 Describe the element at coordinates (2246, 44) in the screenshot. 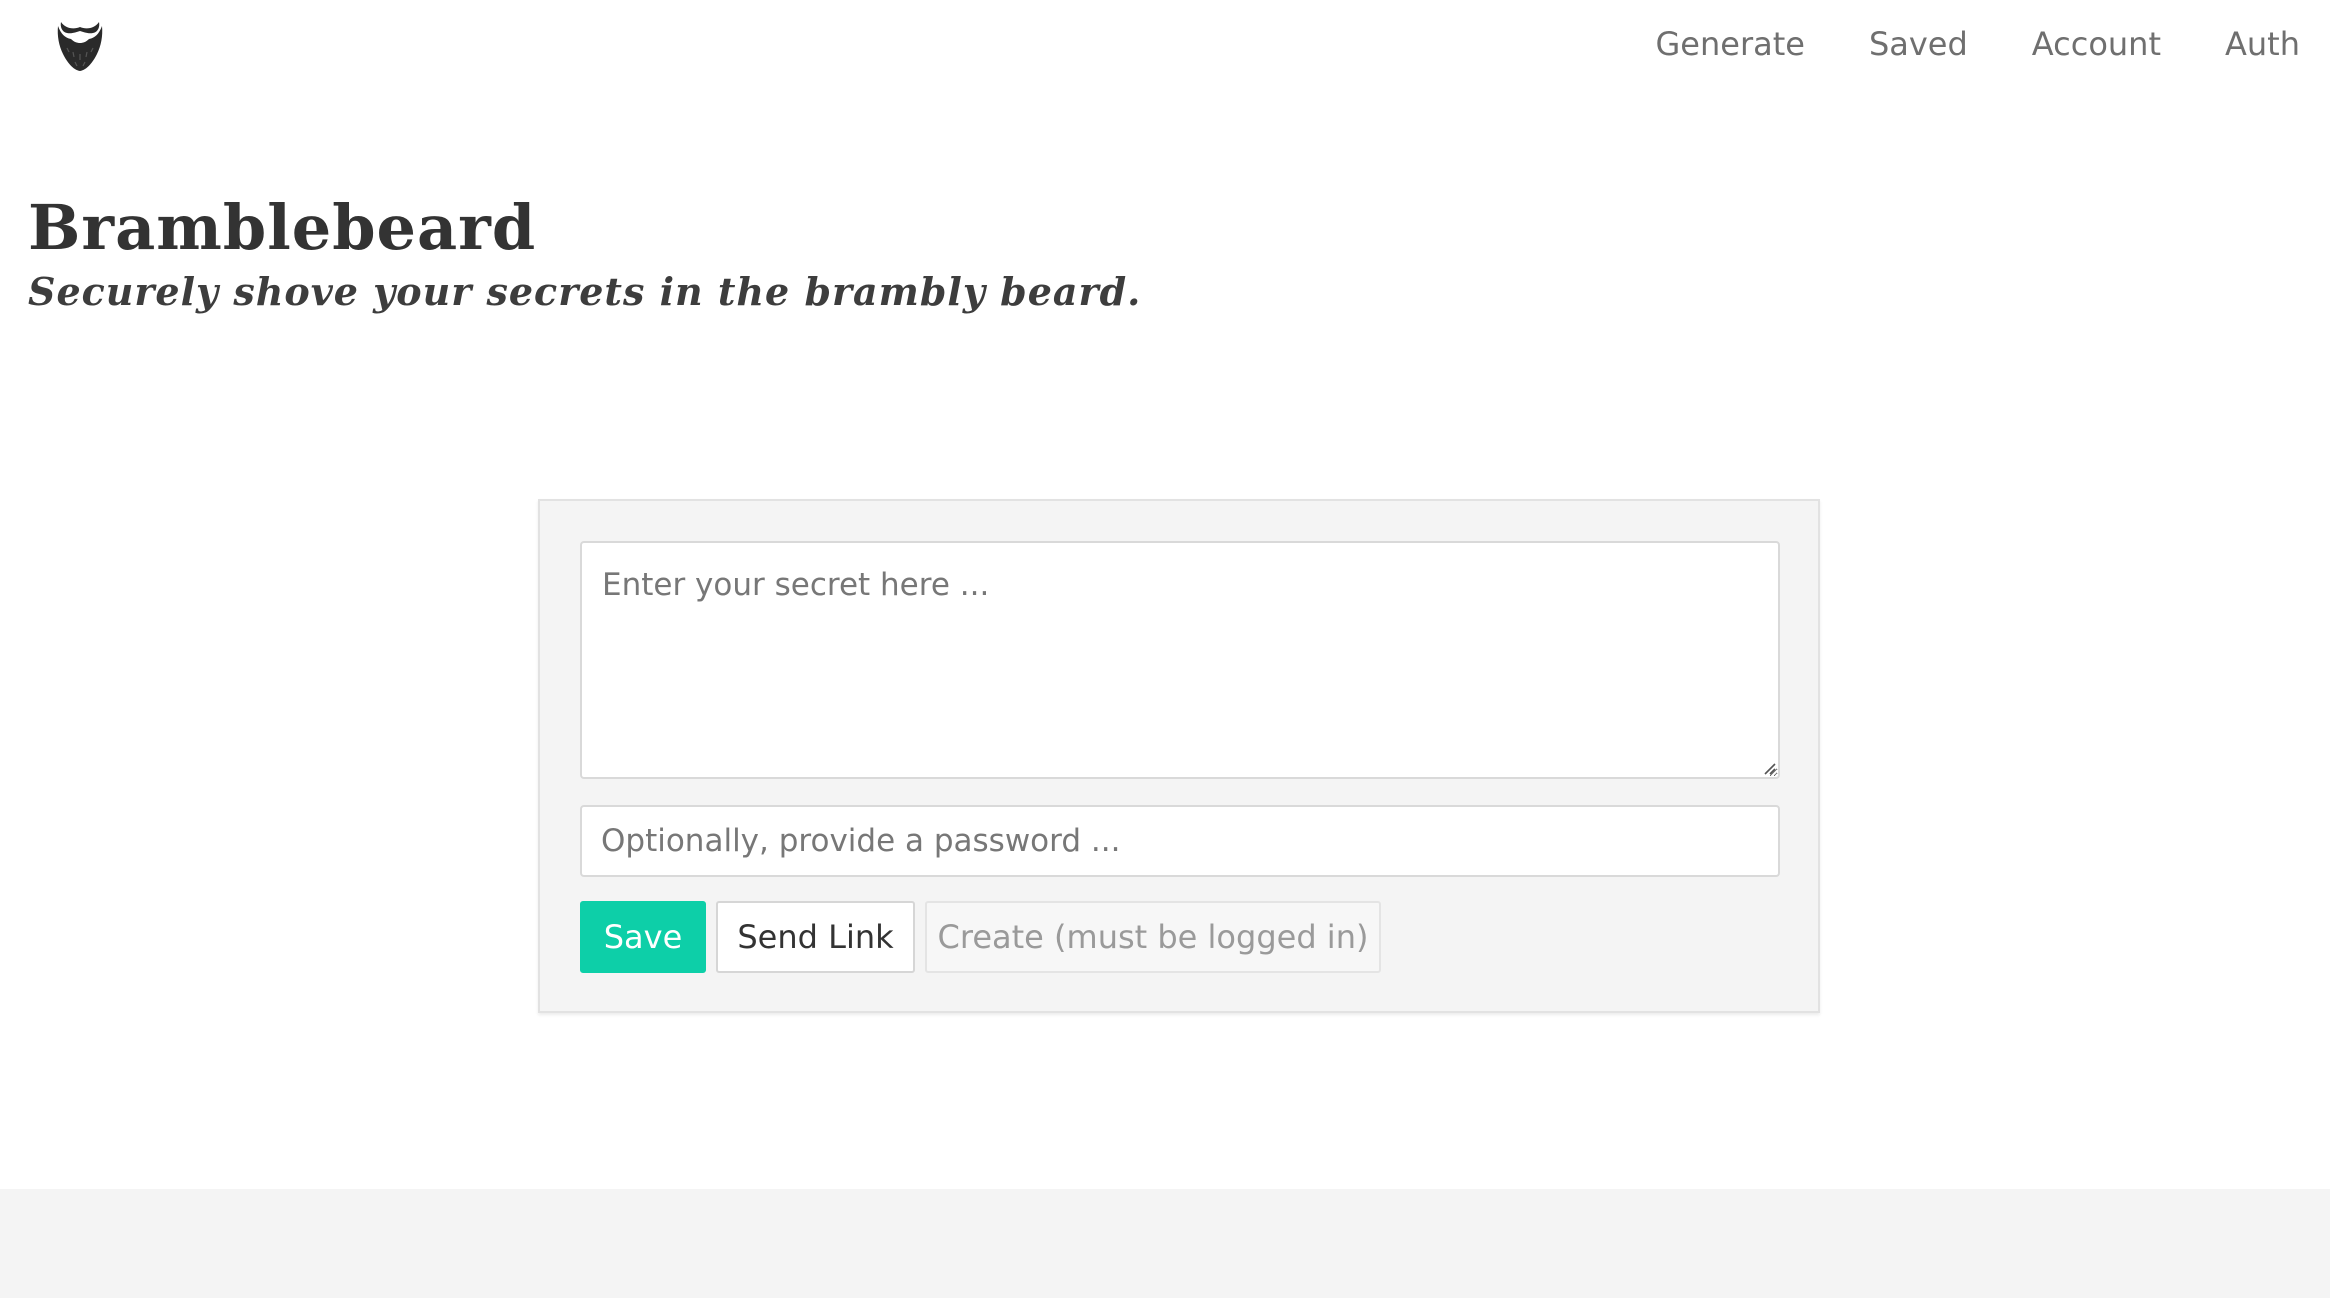

I see `nav-link-auth: Auth` at that location.